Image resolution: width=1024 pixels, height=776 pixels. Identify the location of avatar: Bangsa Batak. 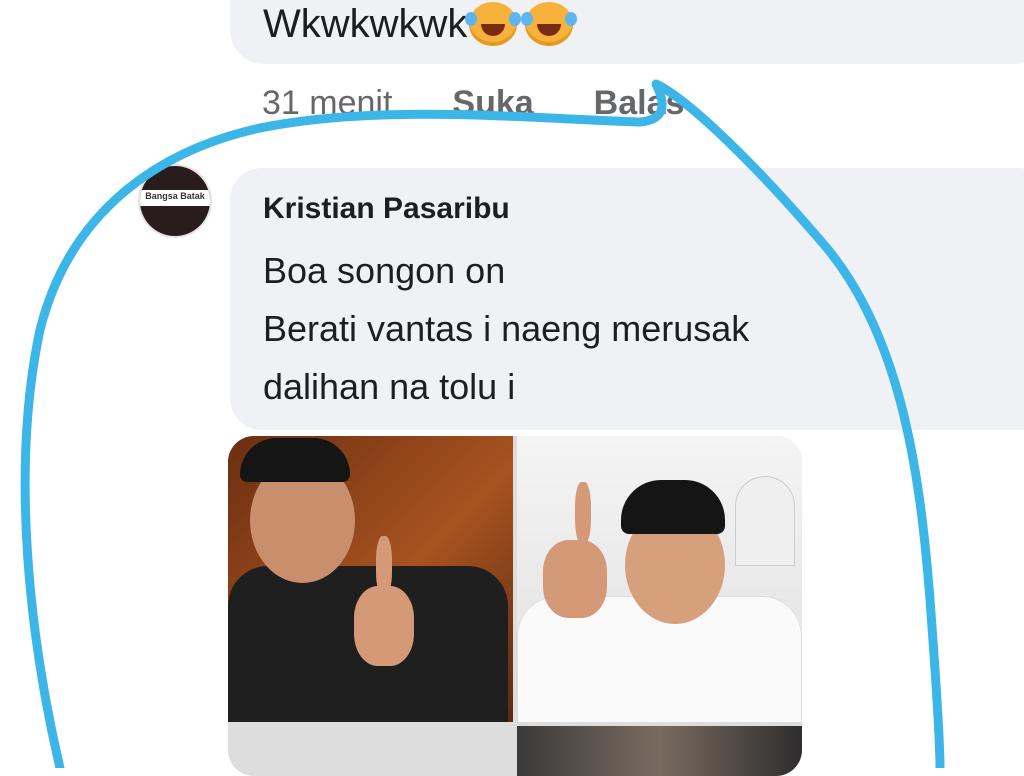
(175, 201).